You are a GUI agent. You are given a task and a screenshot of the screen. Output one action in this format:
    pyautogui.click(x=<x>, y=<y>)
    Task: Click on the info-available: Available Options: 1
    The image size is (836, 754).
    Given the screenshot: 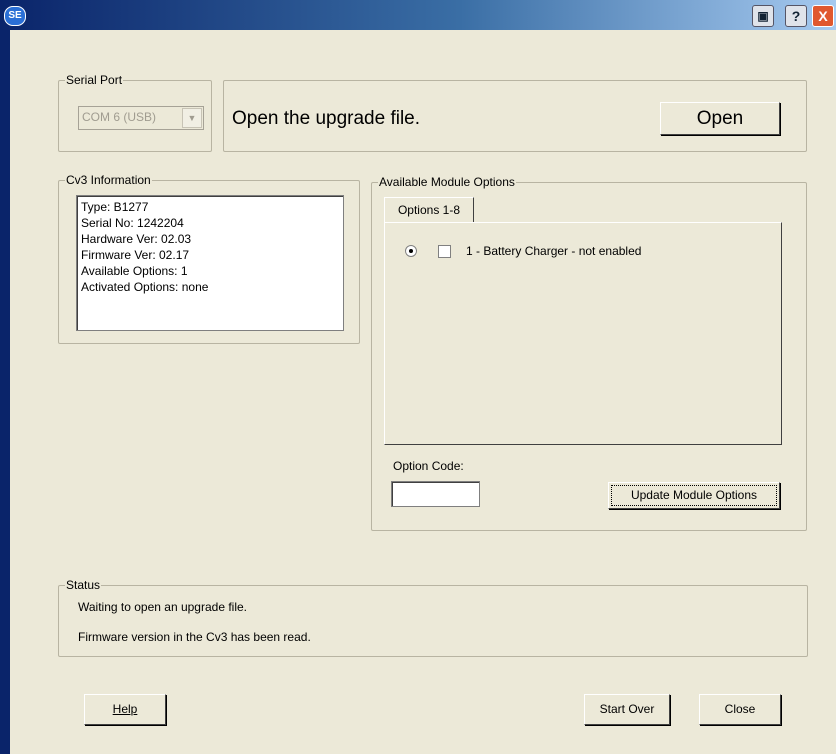 What is the action you would take?
    pyautogui.click(x=134, y=271)
    